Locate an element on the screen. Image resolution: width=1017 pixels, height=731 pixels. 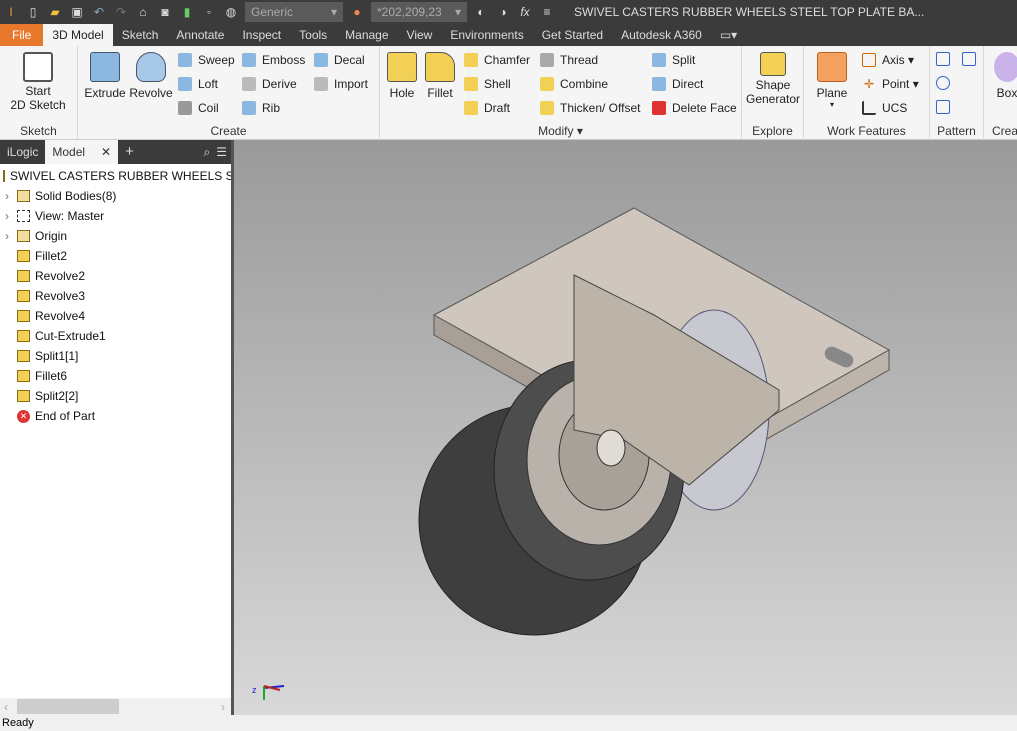
fx-icon: fx is located at coordinates (525, 12).